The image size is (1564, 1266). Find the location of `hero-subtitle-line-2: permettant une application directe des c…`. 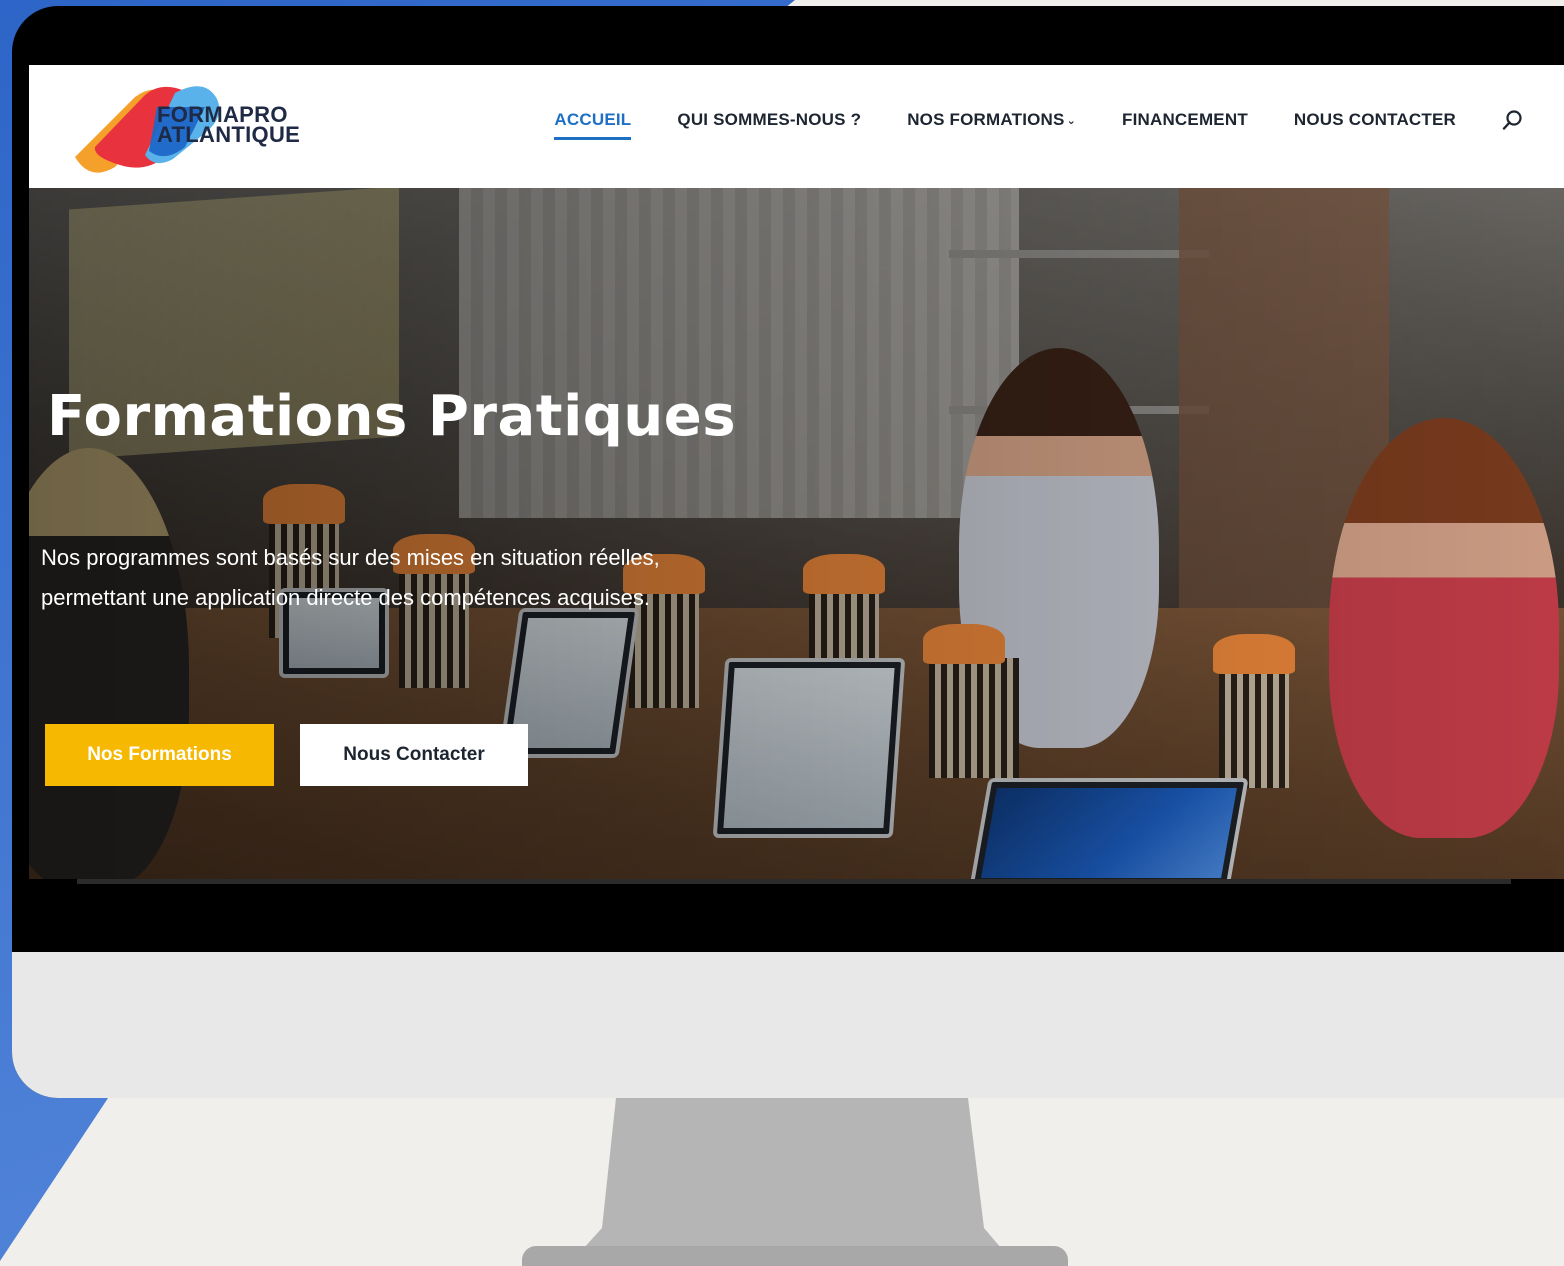

hero-subtitle-line-2: permettant une application directe des c… is located at coordinates (346, 597).